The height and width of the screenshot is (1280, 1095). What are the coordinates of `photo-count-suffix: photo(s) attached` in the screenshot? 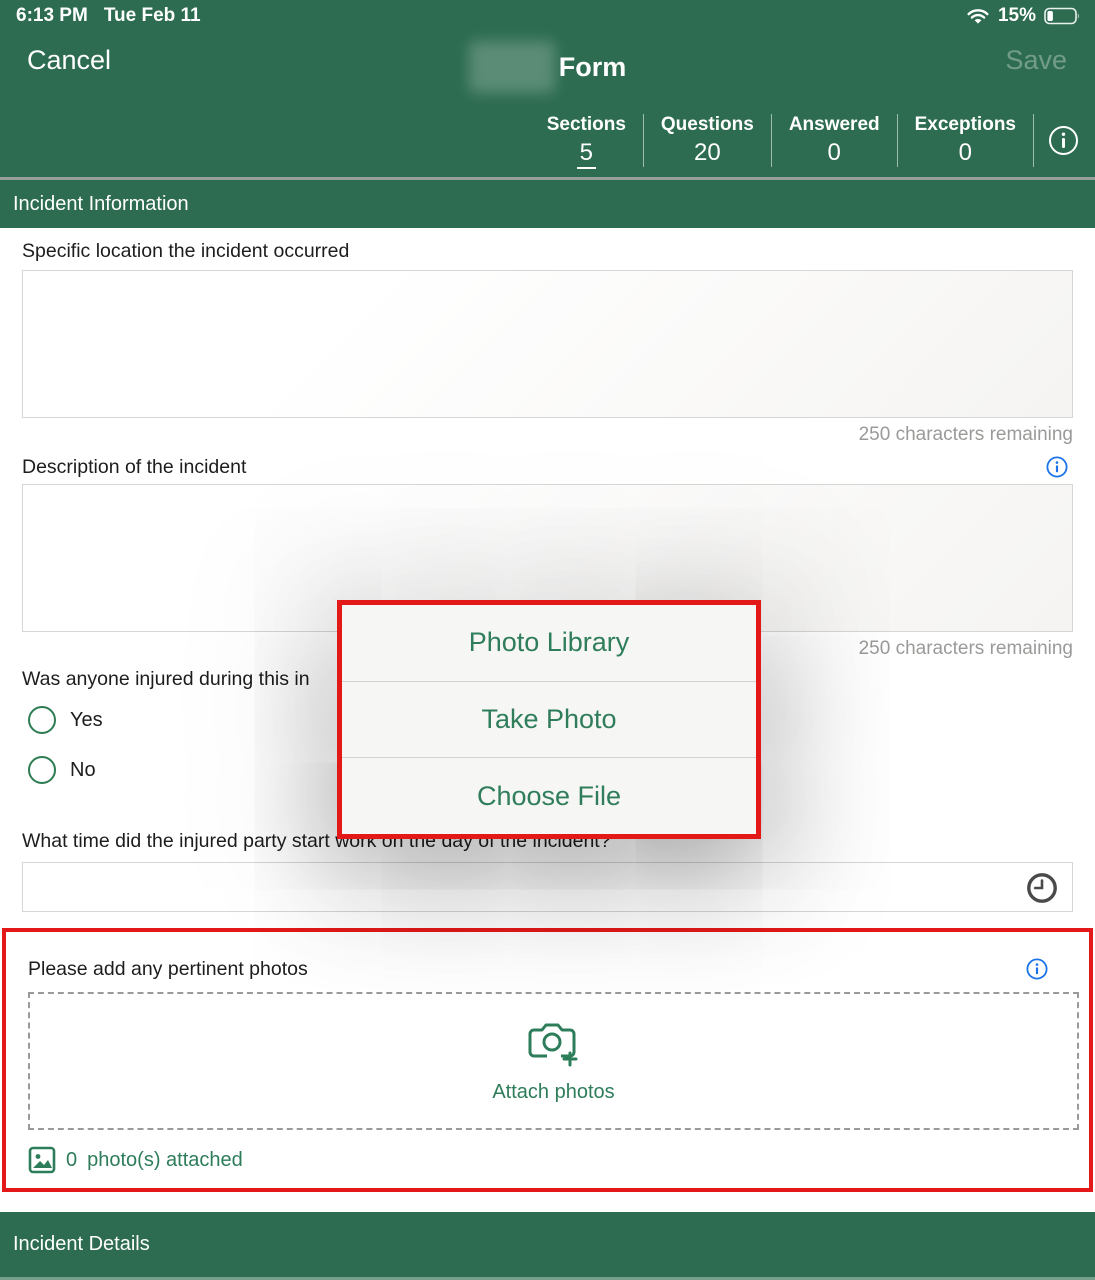 It's located at (165, 1159).